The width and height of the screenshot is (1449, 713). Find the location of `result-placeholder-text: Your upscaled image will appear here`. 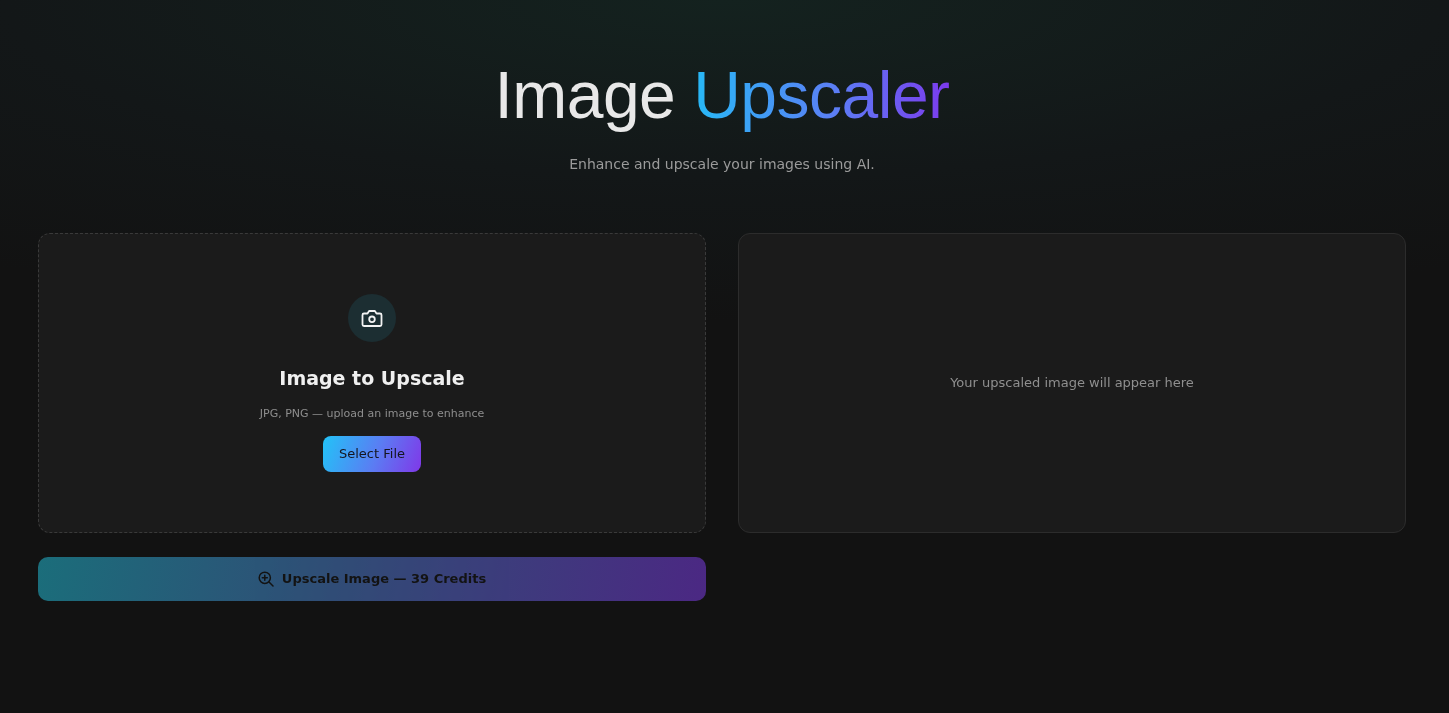

result-placeholder-text: Your upscaled image will appear here is located at coordinates (1072, 383).